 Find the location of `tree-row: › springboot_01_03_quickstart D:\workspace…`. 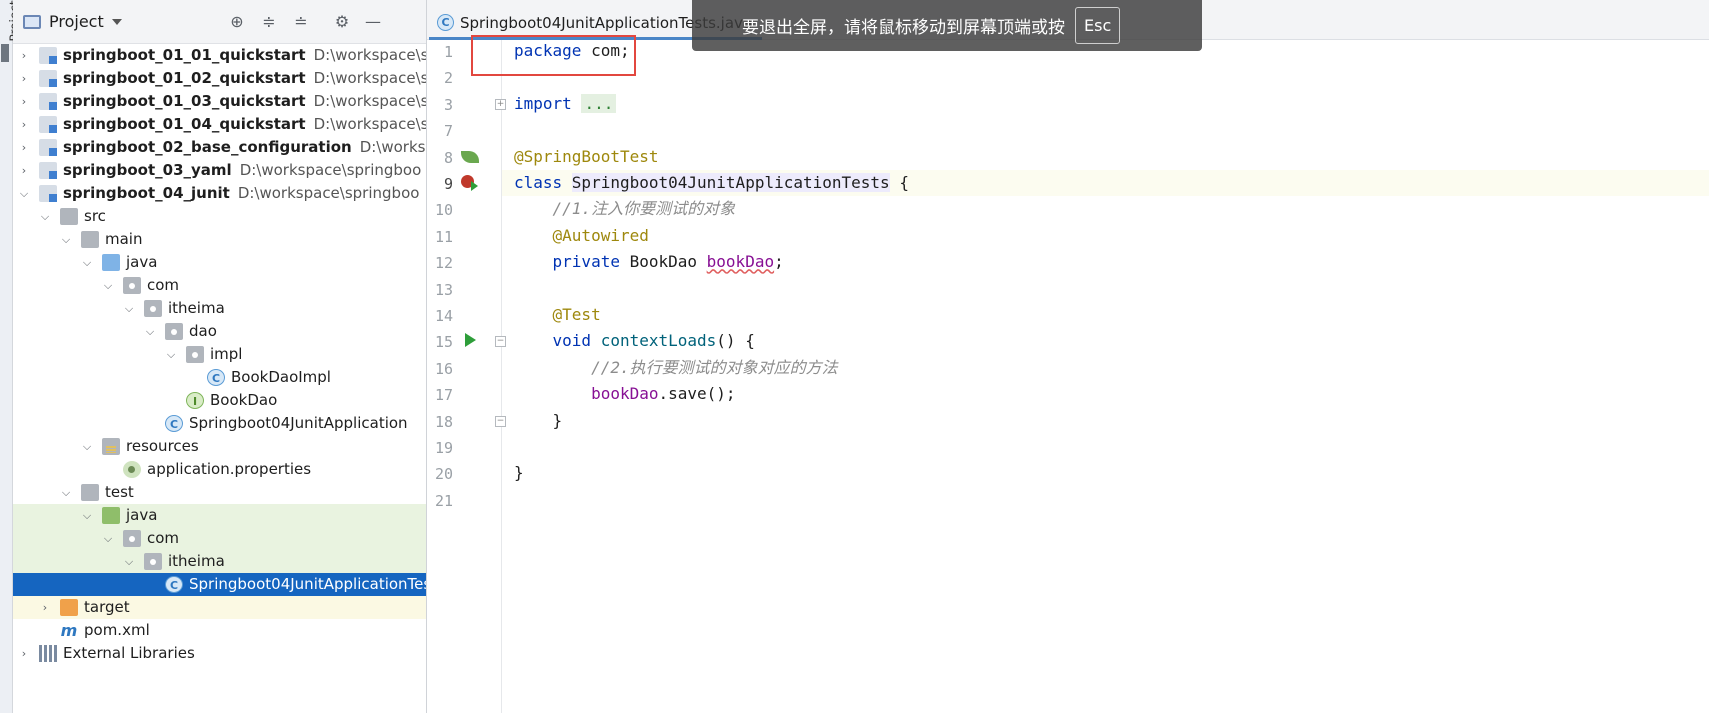

tree-row: › springboot_01_03_quickstart D:\workspace… is located at coordinates (219, 101).